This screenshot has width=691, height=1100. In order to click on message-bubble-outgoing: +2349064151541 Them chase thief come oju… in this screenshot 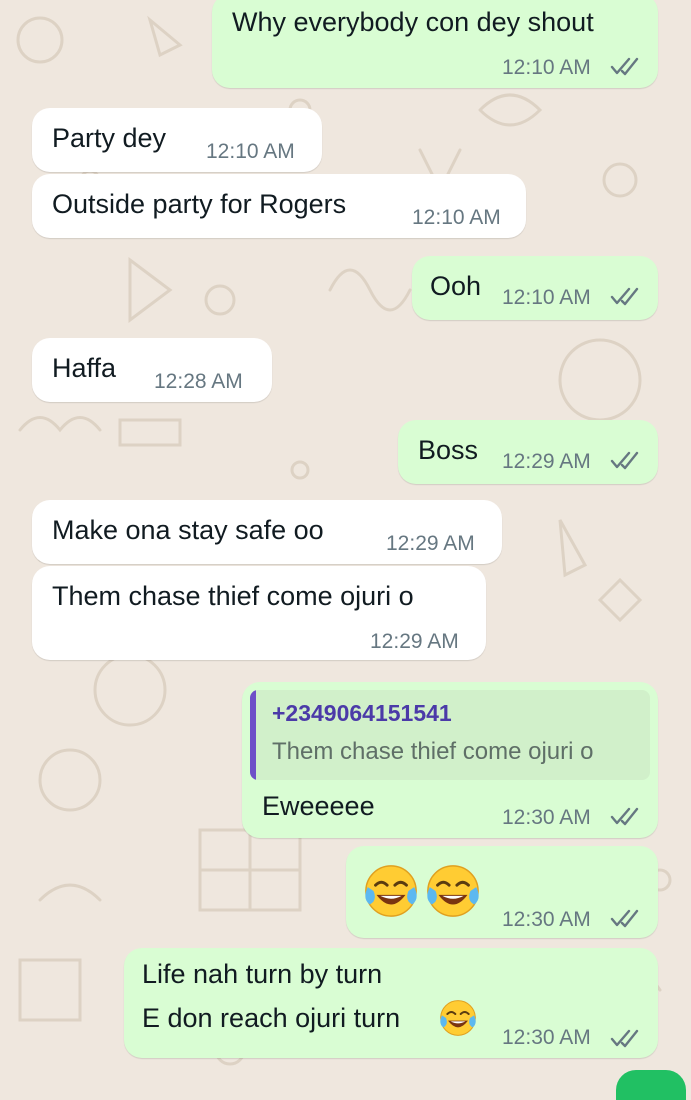, I will do `click(450, 760)`.